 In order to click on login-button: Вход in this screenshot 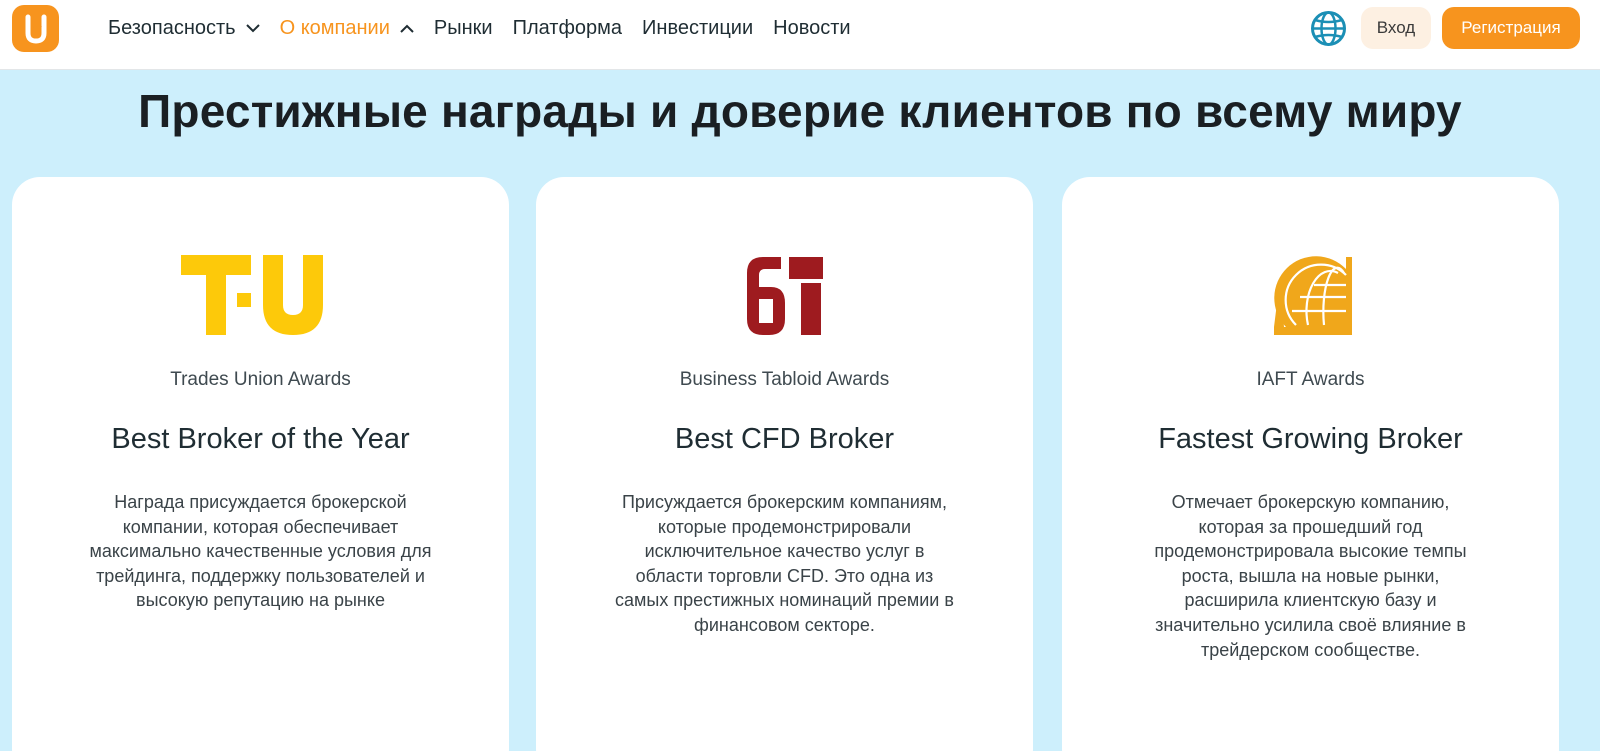, I will do `click(1396, 28)`.